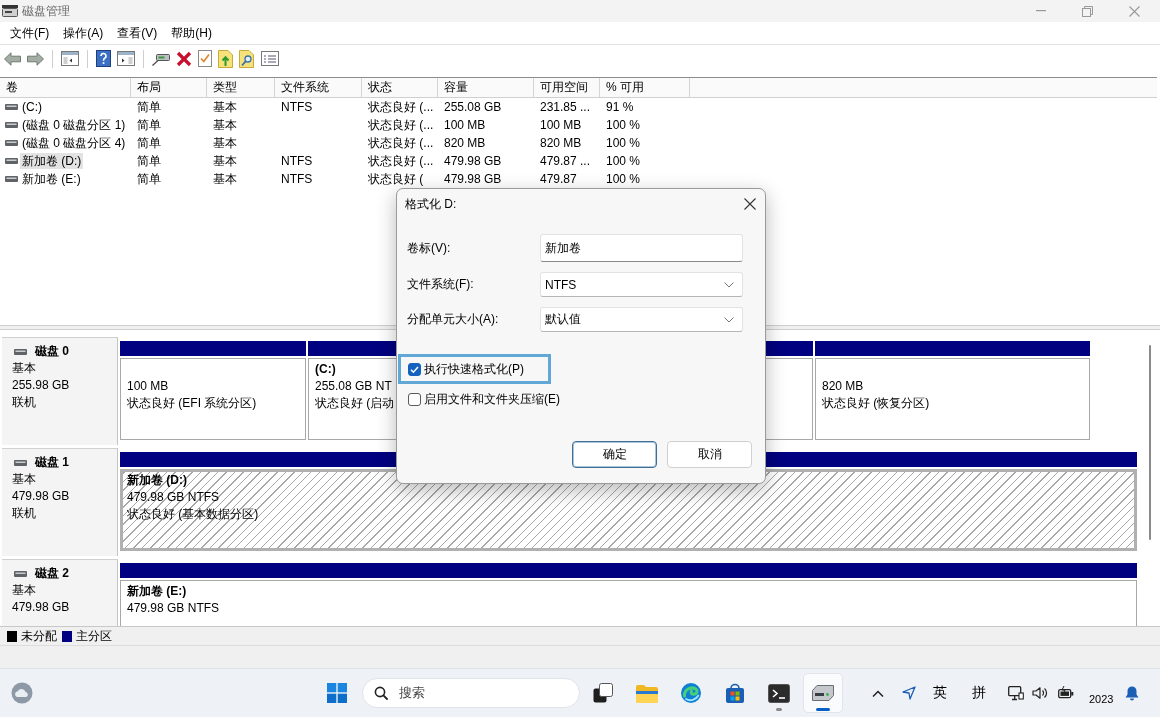 The image size is (1160, 717). Describe the element at coordinates (567, 87) in the screenshot. I see `column-header: 可用空间` at that location.